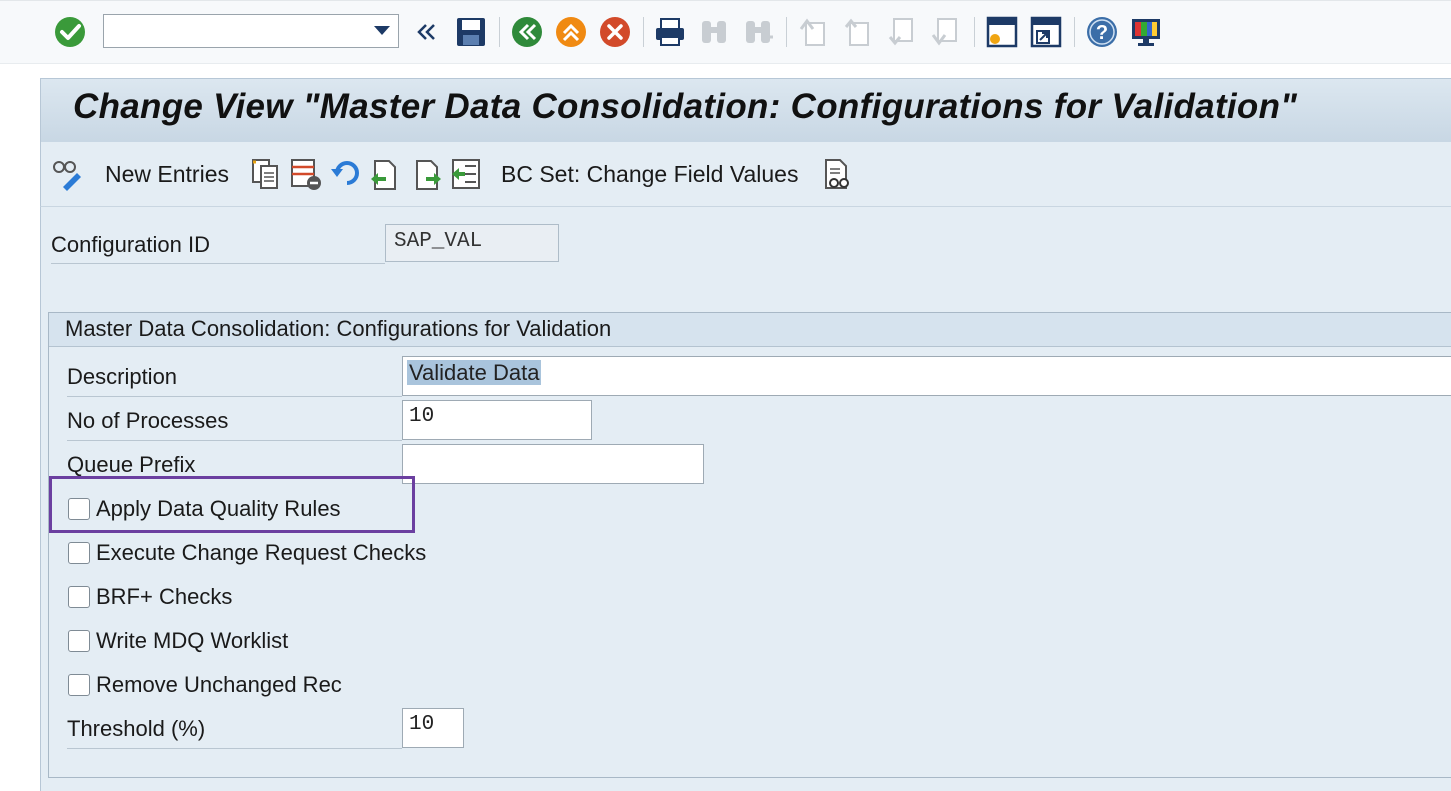  Describe the element at coordinates (428, 174) in the screenshot. I see `select-block-icon` at that location.